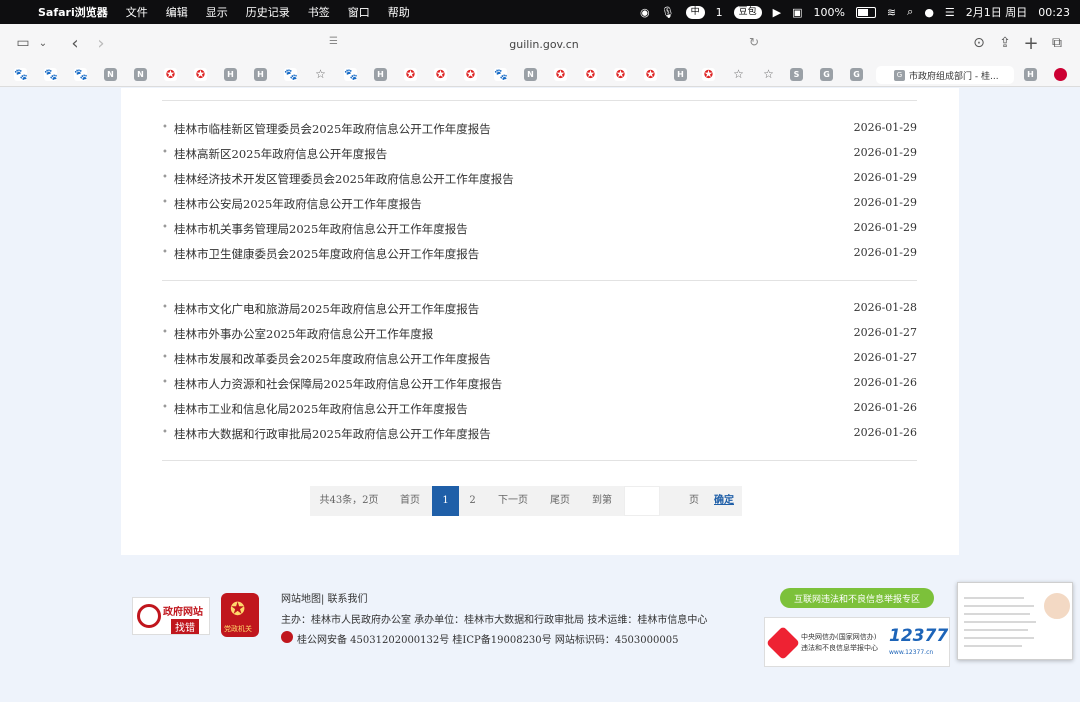 This screenshot has height=702, width=1080. What do you see at coordinates (777, 12) in the screenshot?
I see `play-icon: ▶` at bounding box center [777, 12].